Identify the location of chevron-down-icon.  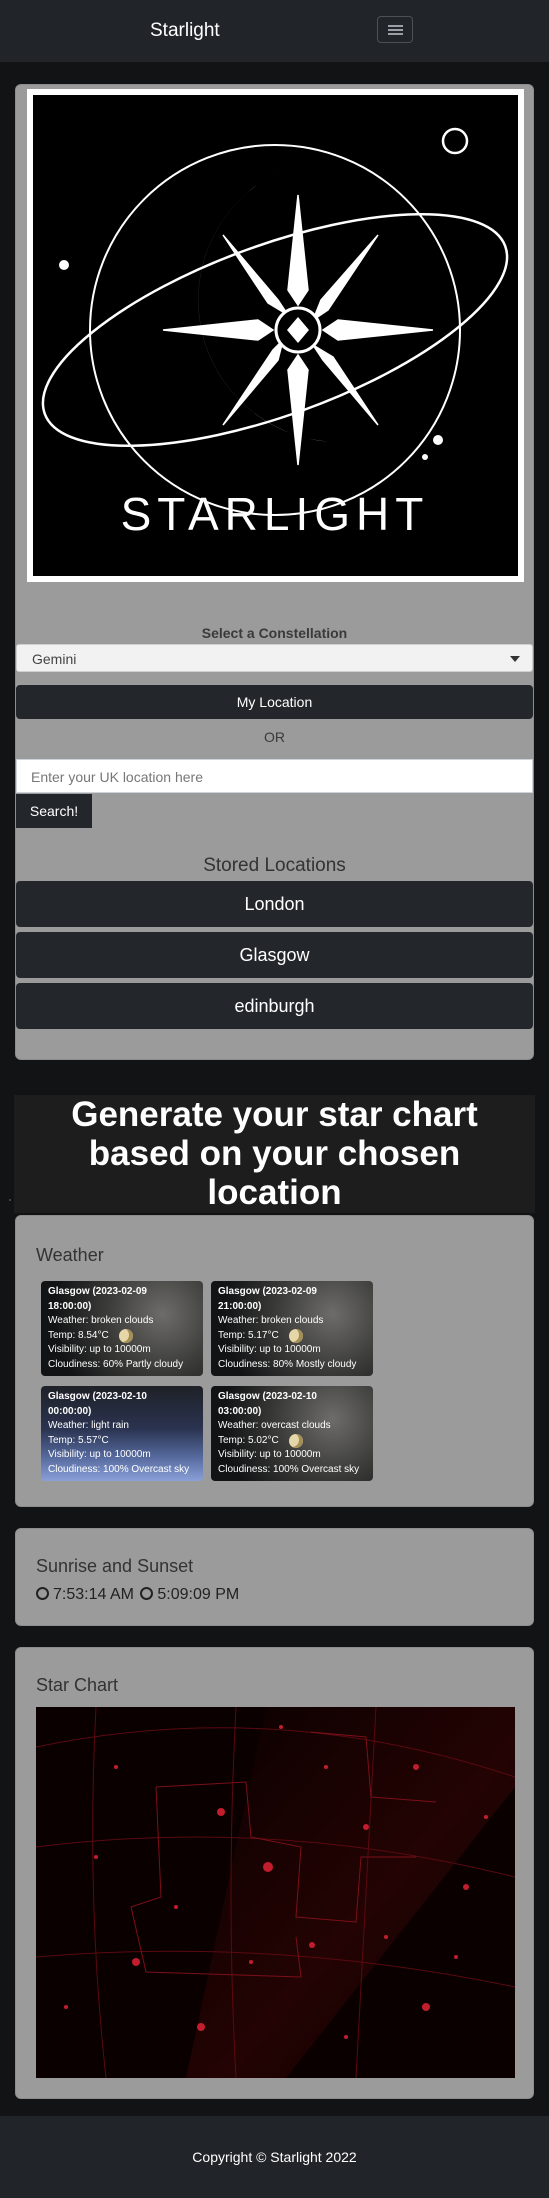
(515, 659).